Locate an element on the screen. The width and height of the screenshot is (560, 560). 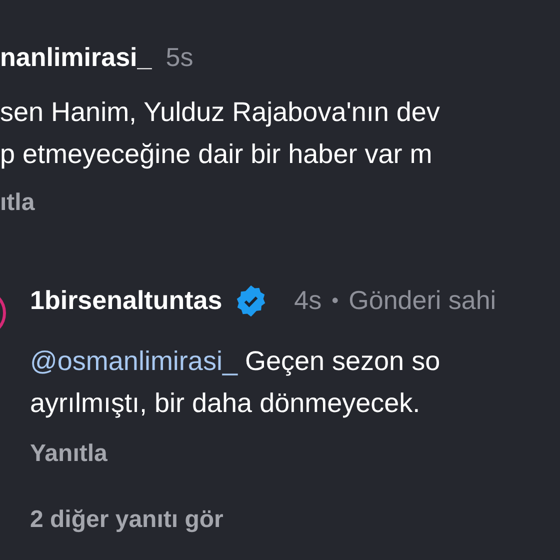
timestamp: 4s is located at coordinates (308, 300).